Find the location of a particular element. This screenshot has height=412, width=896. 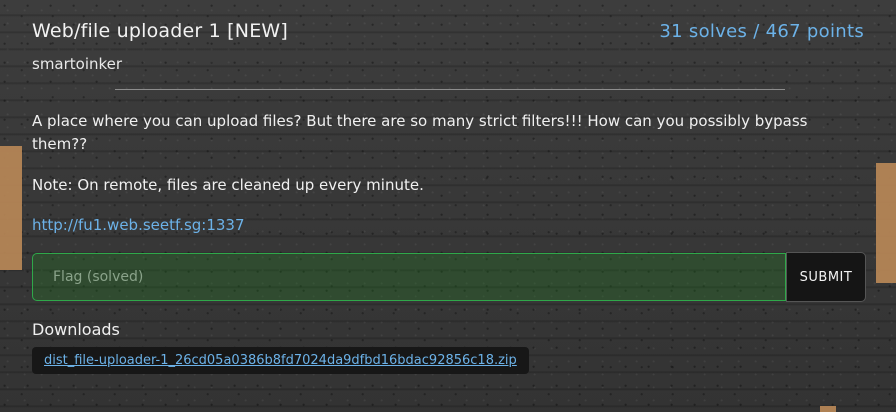

challenge-link: http://fu1.web.seetf.sg:1337 is located at coordinates (138, 225).